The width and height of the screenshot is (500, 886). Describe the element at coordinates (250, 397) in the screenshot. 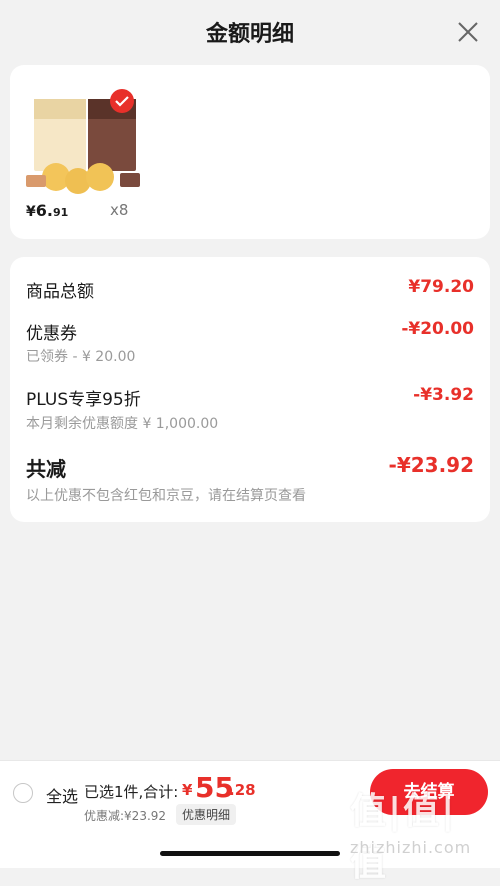

I see `plus-row: PLUS专享95折 -¥3.92` at that location.